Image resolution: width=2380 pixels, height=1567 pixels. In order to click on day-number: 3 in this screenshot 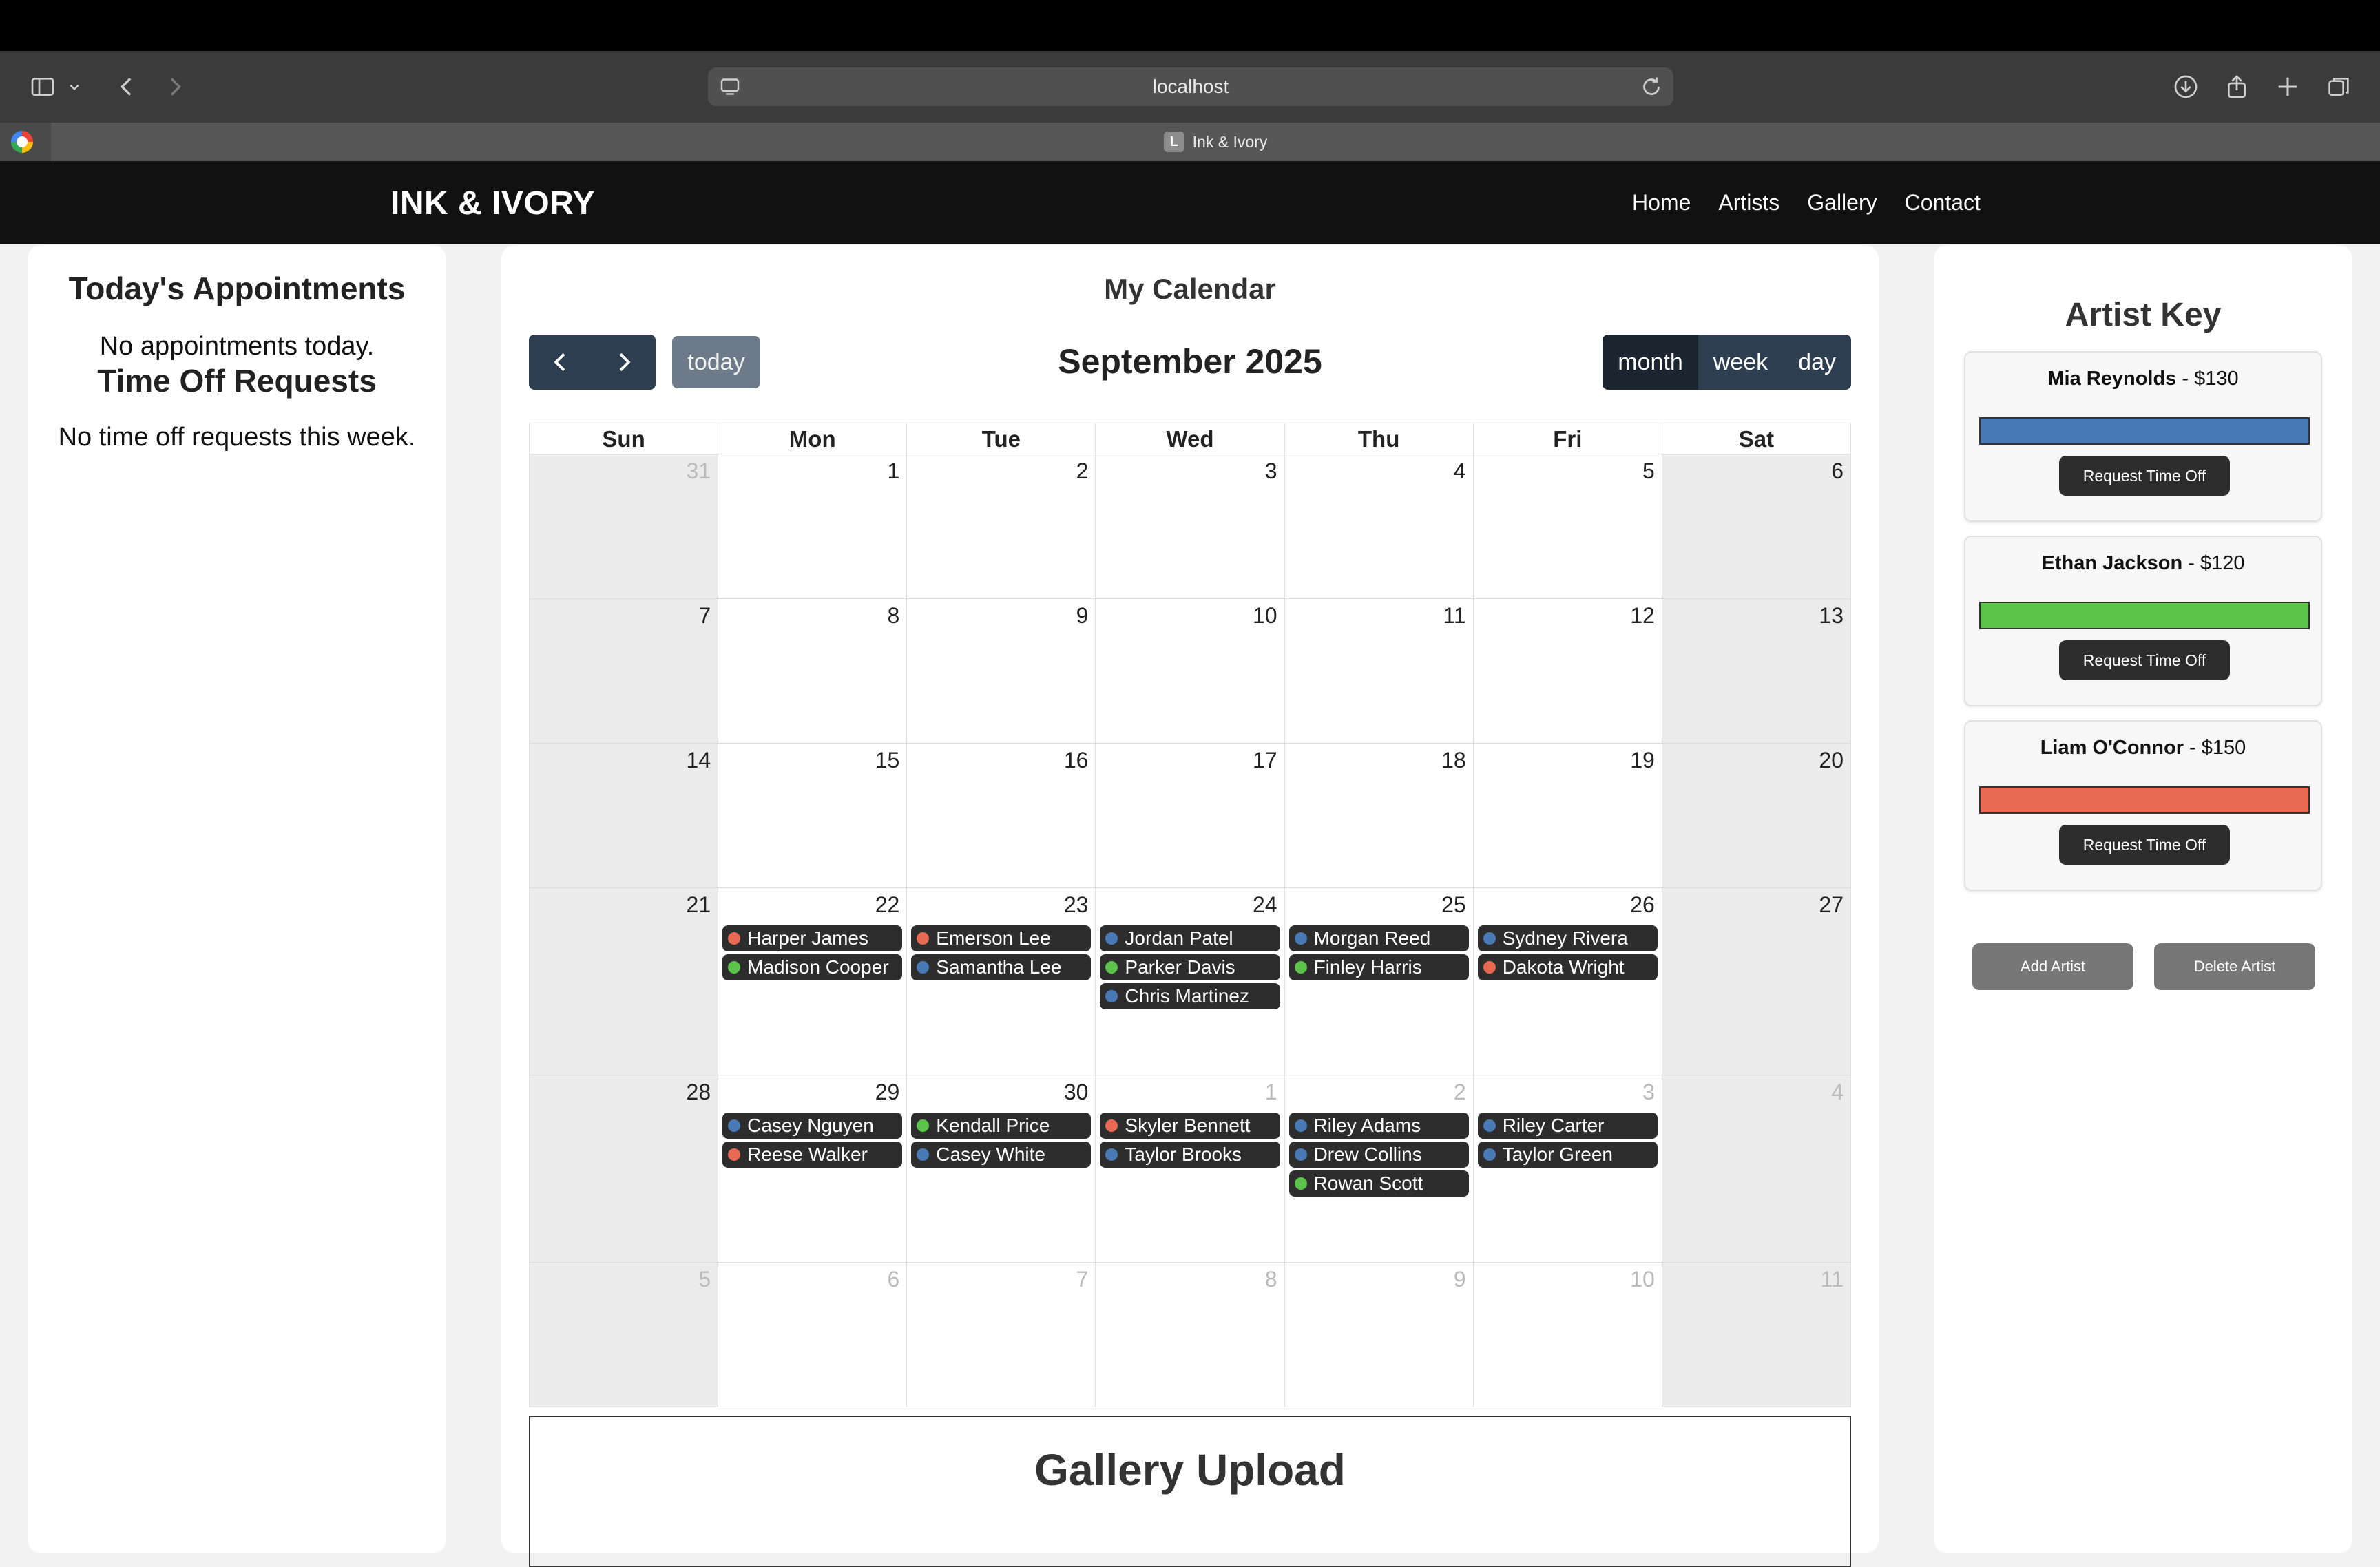, I will do `click(1271, 471)`.